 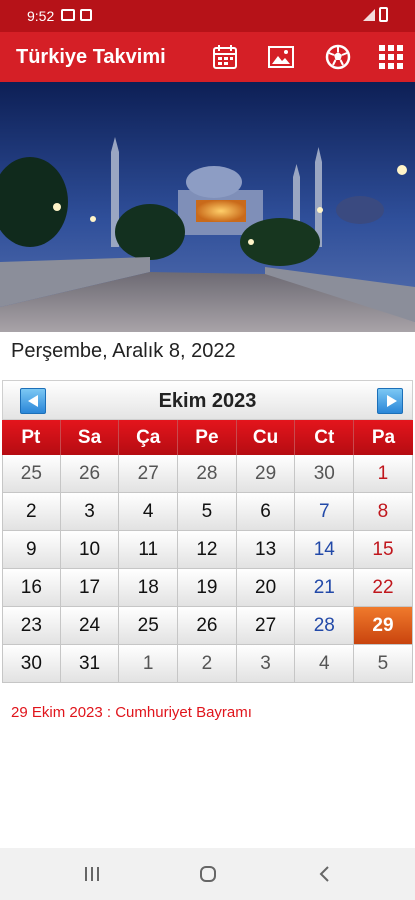 What do you see at coordinates (266, 474) in the screenshot?
I see `day-cell: 29` at bounding box center [266, 474].